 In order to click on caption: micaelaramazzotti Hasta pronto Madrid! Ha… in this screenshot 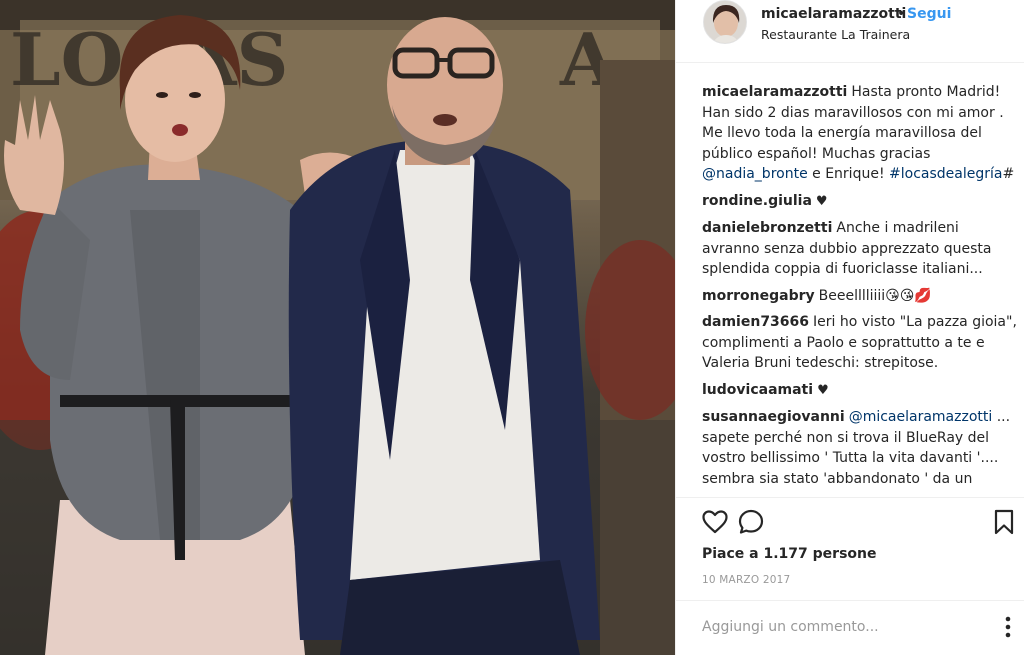, I will do `click(859, 133)`.